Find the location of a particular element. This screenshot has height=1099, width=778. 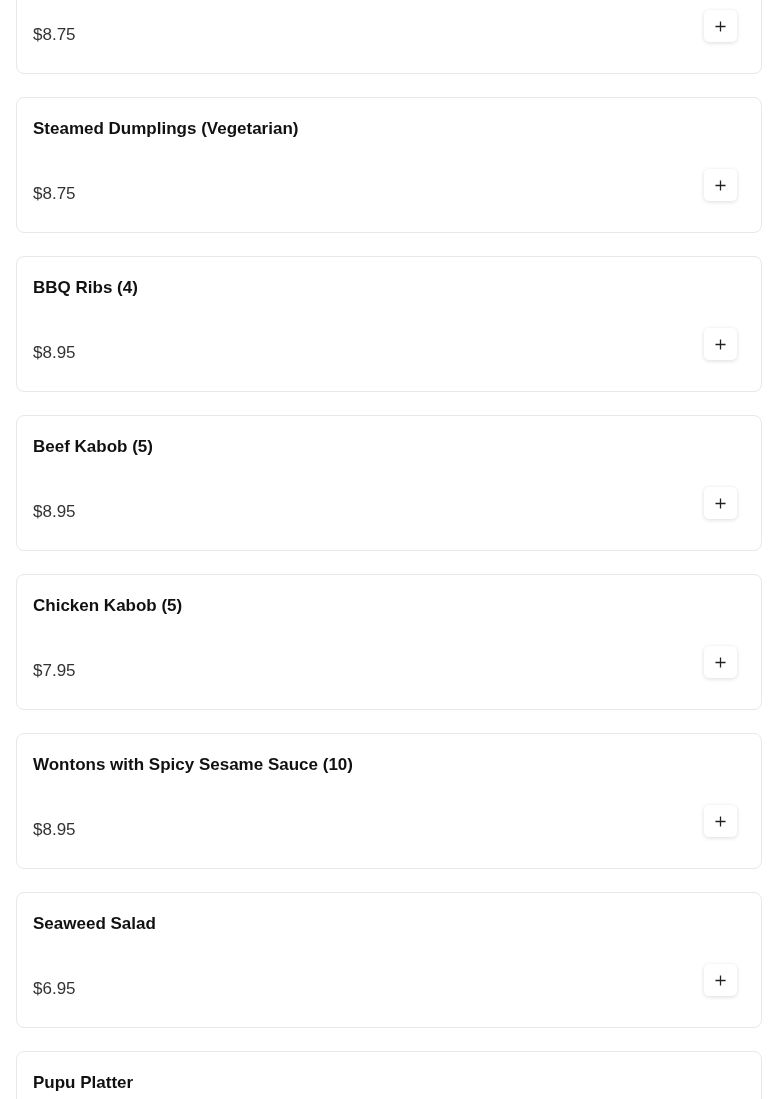

item-name: BBQ Ribs (4) is located at coordinates (86, 288).